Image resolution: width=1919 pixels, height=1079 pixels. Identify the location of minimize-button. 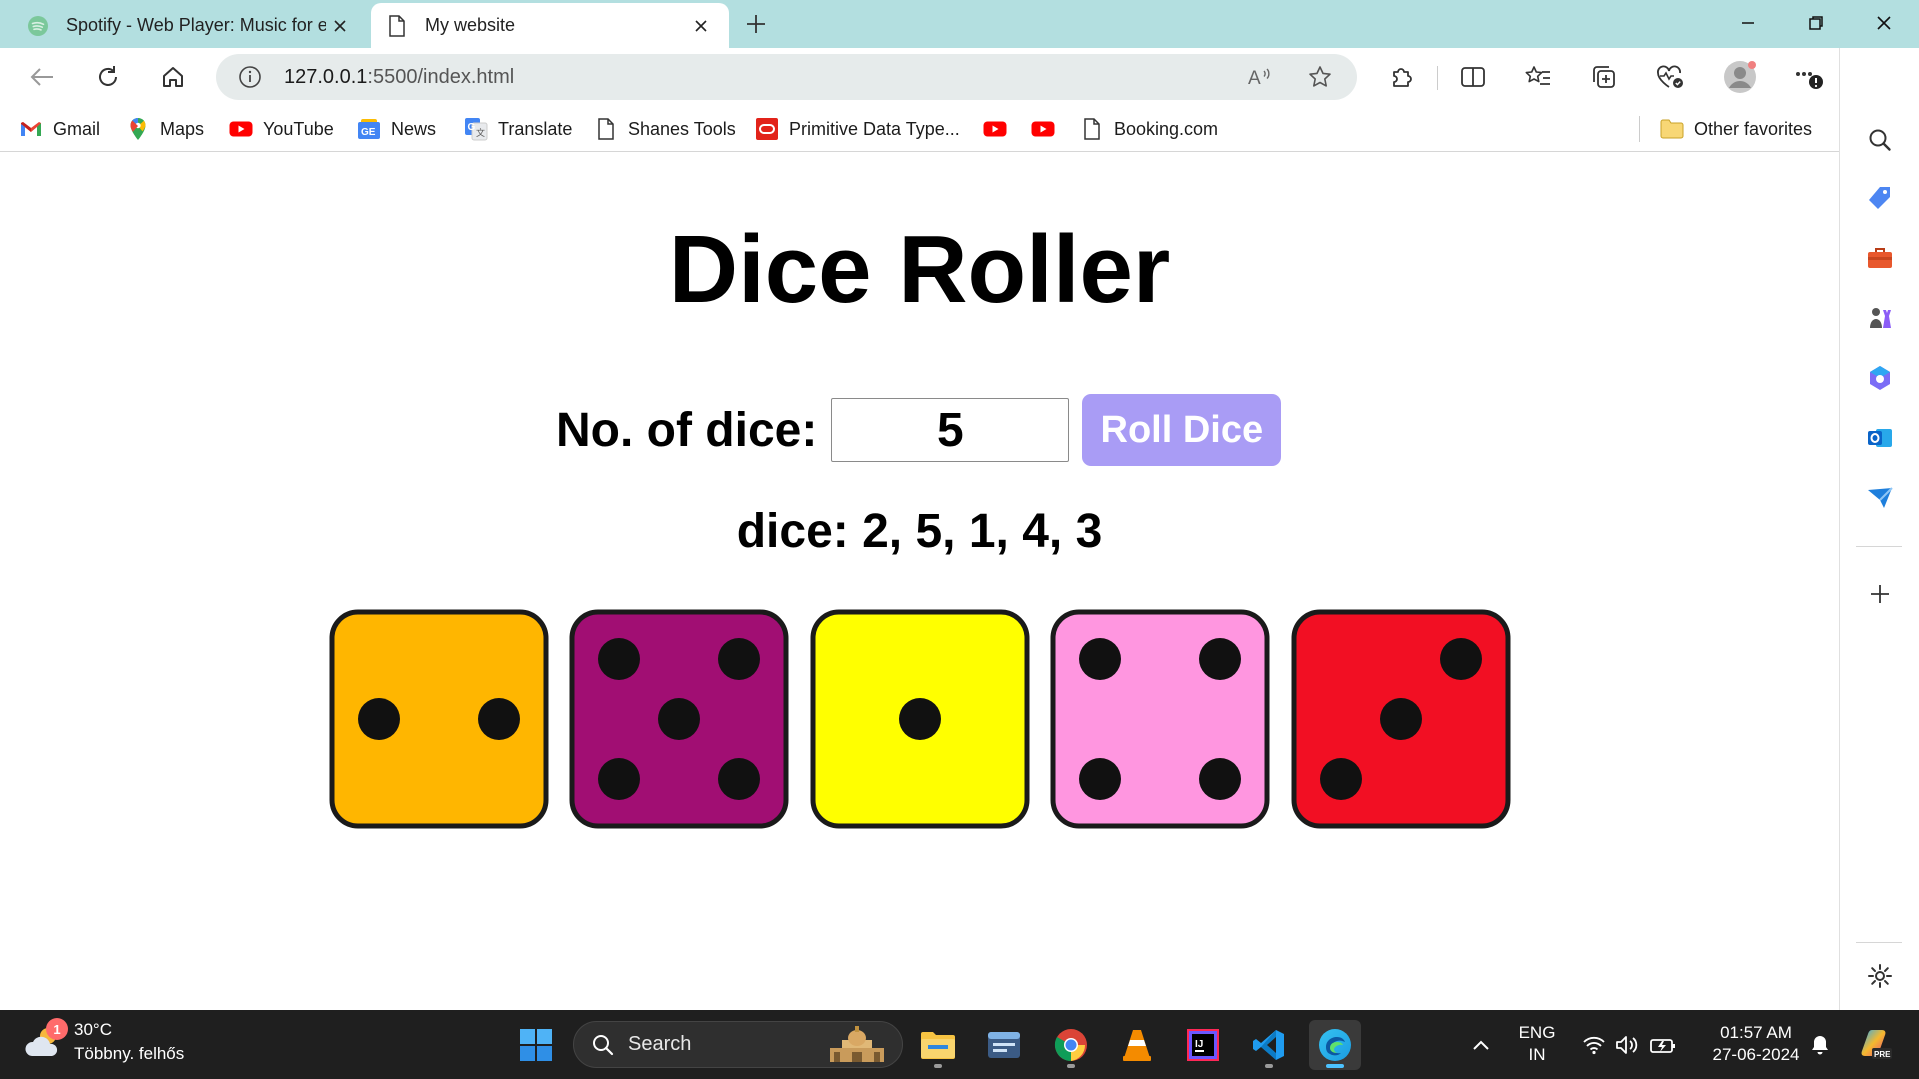
(1748, 23).